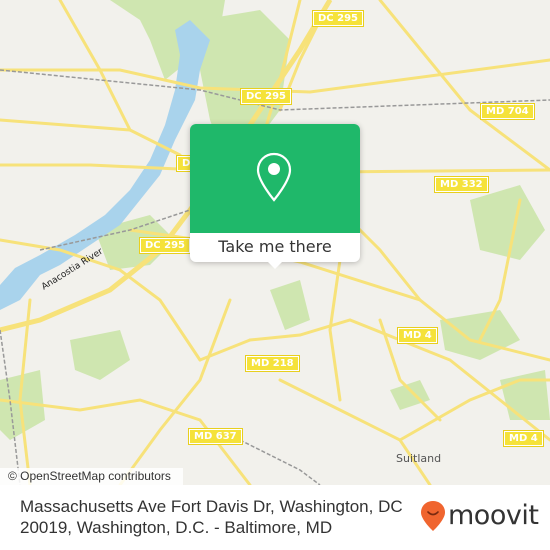  What do you see at coordinates (275, 265) in the screenshot?
I see `popup-pointer` at bounding box center [275, 265].